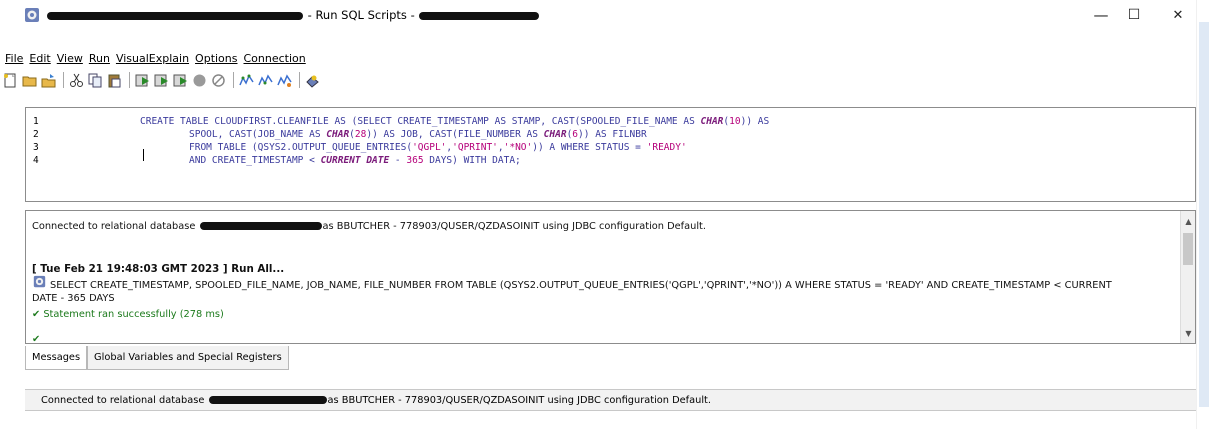 This screenshot has height=429, width=1210. What do you see at coordinates (70, 60) in the screenshot?
I see `menu-view: View` at bounding box center [70, 60].